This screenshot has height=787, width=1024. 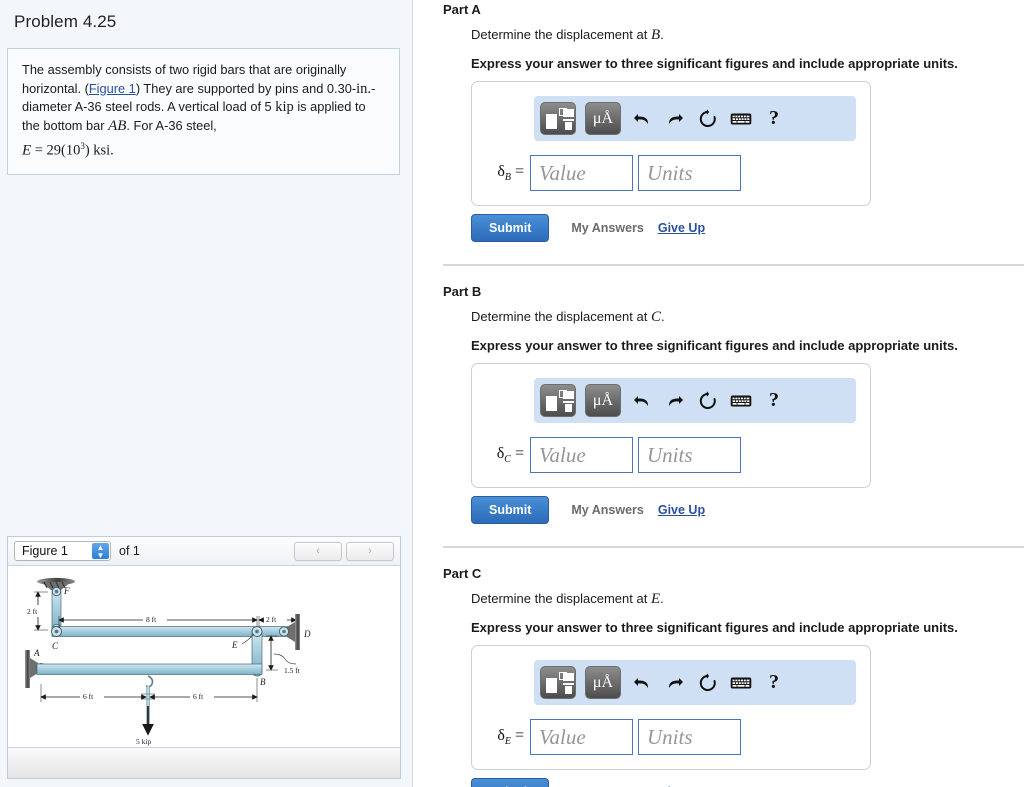 What do you see at coordinates (507, 178) in the screenshot?
I see `part-a-variable-sub: B` at bounding box center [507, 178].